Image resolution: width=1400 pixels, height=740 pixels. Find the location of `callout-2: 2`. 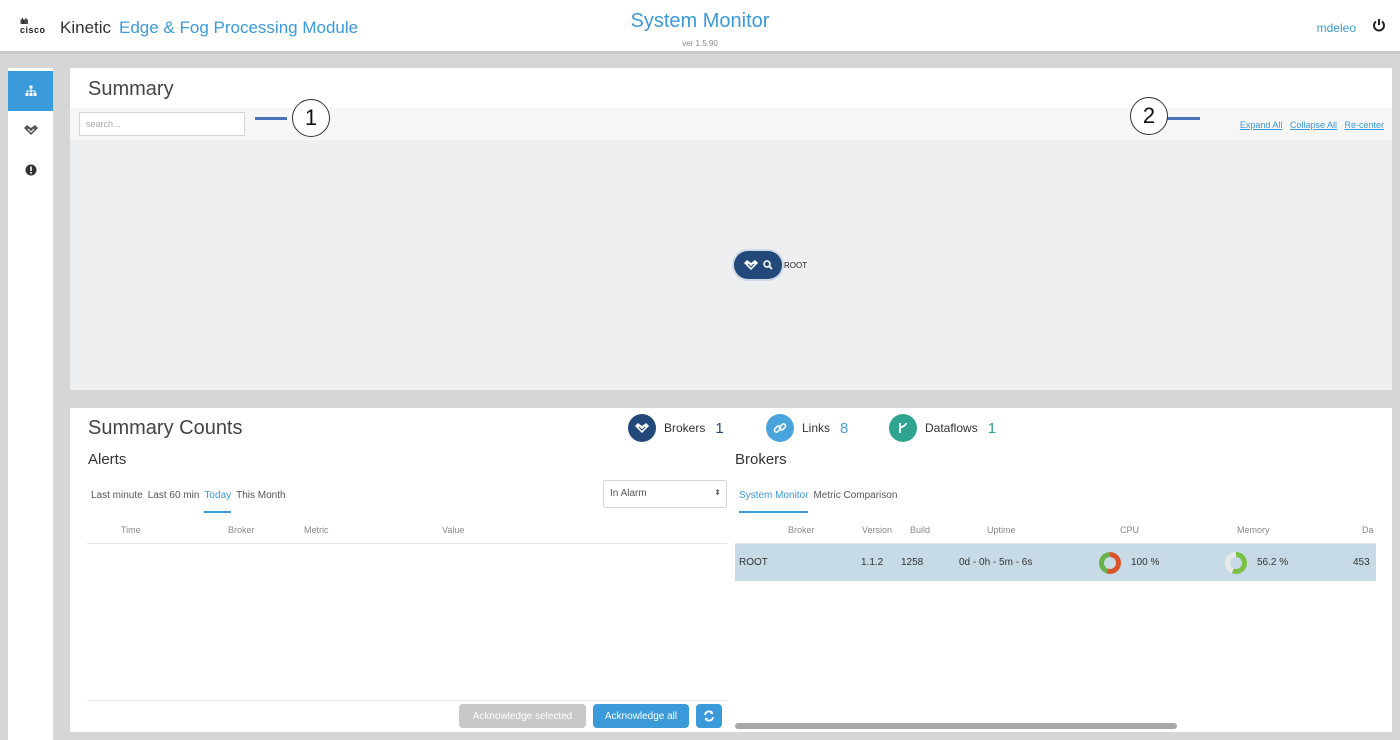

callout-2: 2 is located at coordinates (1149, 116).